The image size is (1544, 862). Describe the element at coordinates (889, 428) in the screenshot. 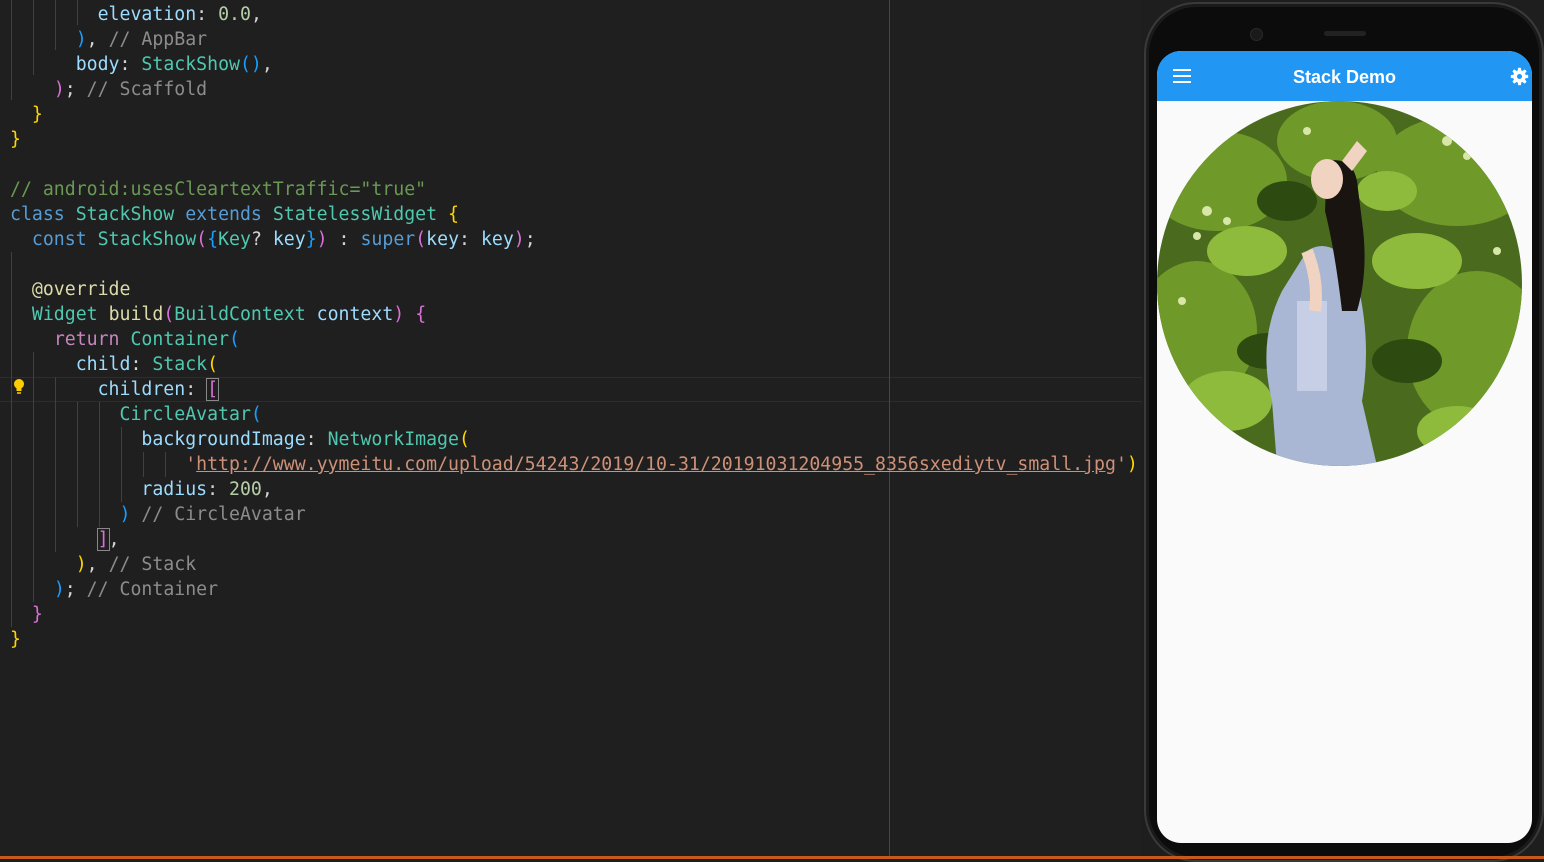

I see `editor-ruler` at that location.